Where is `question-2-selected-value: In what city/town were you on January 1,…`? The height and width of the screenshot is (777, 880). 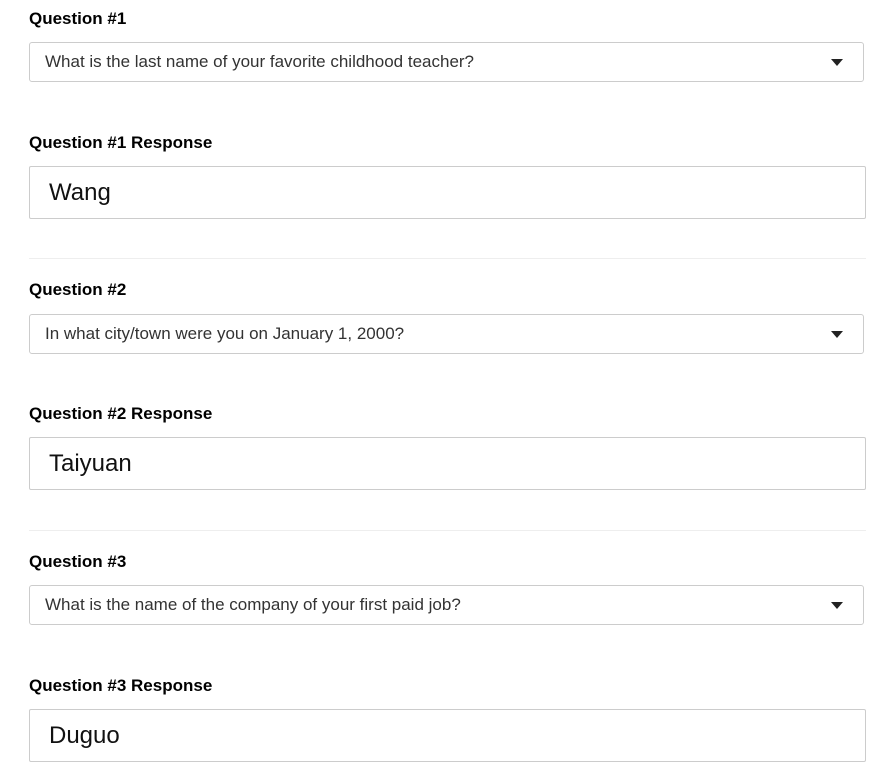
question-2-selected-value: In what city/town were you on January 1,… is located at coordinates (225, 333).